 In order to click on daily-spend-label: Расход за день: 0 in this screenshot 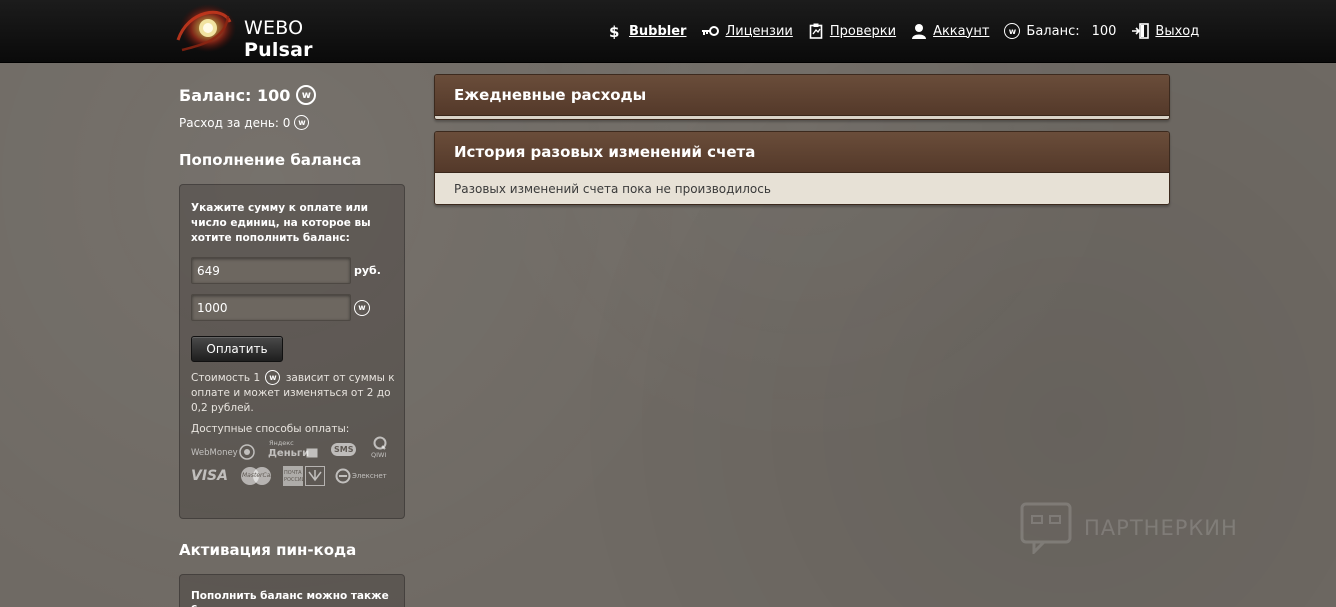, I will do `click(235, 122)`.